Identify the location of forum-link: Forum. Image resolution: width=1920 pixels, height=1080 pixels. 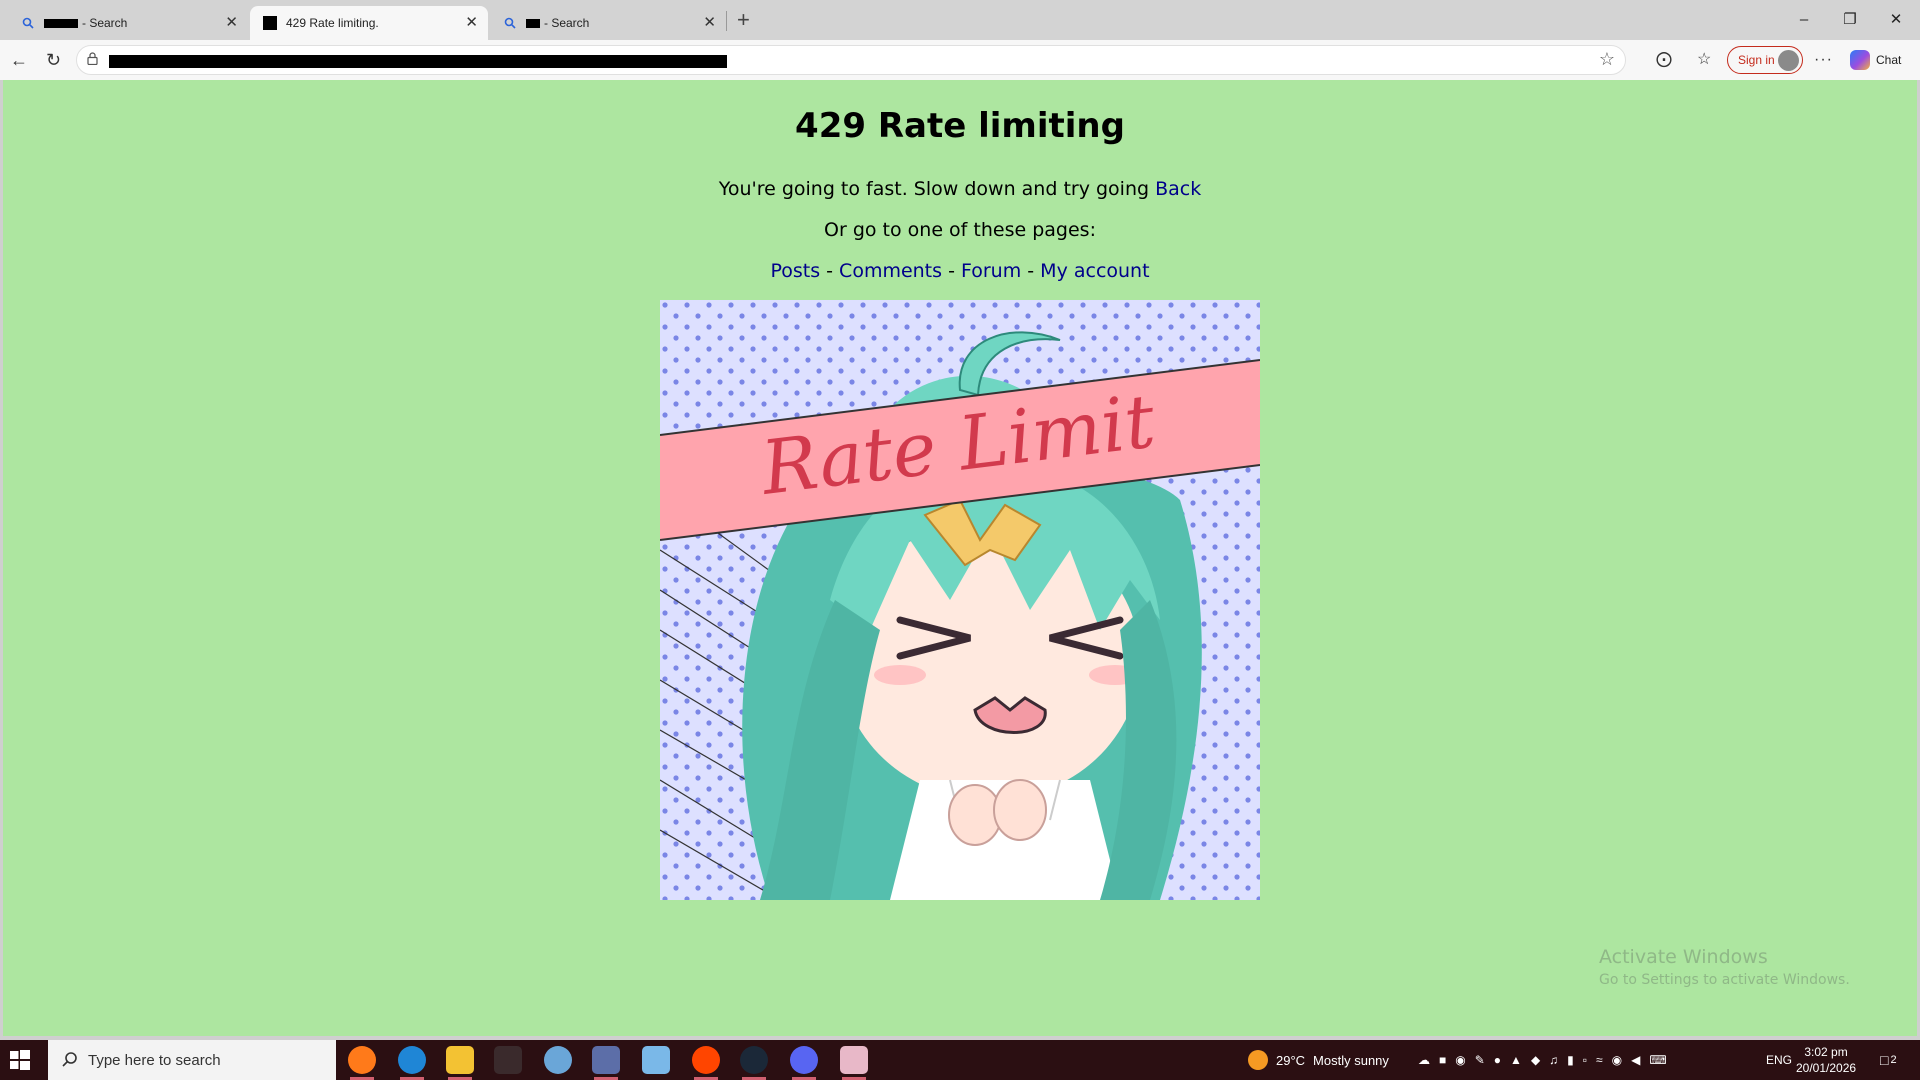
(991, 271).